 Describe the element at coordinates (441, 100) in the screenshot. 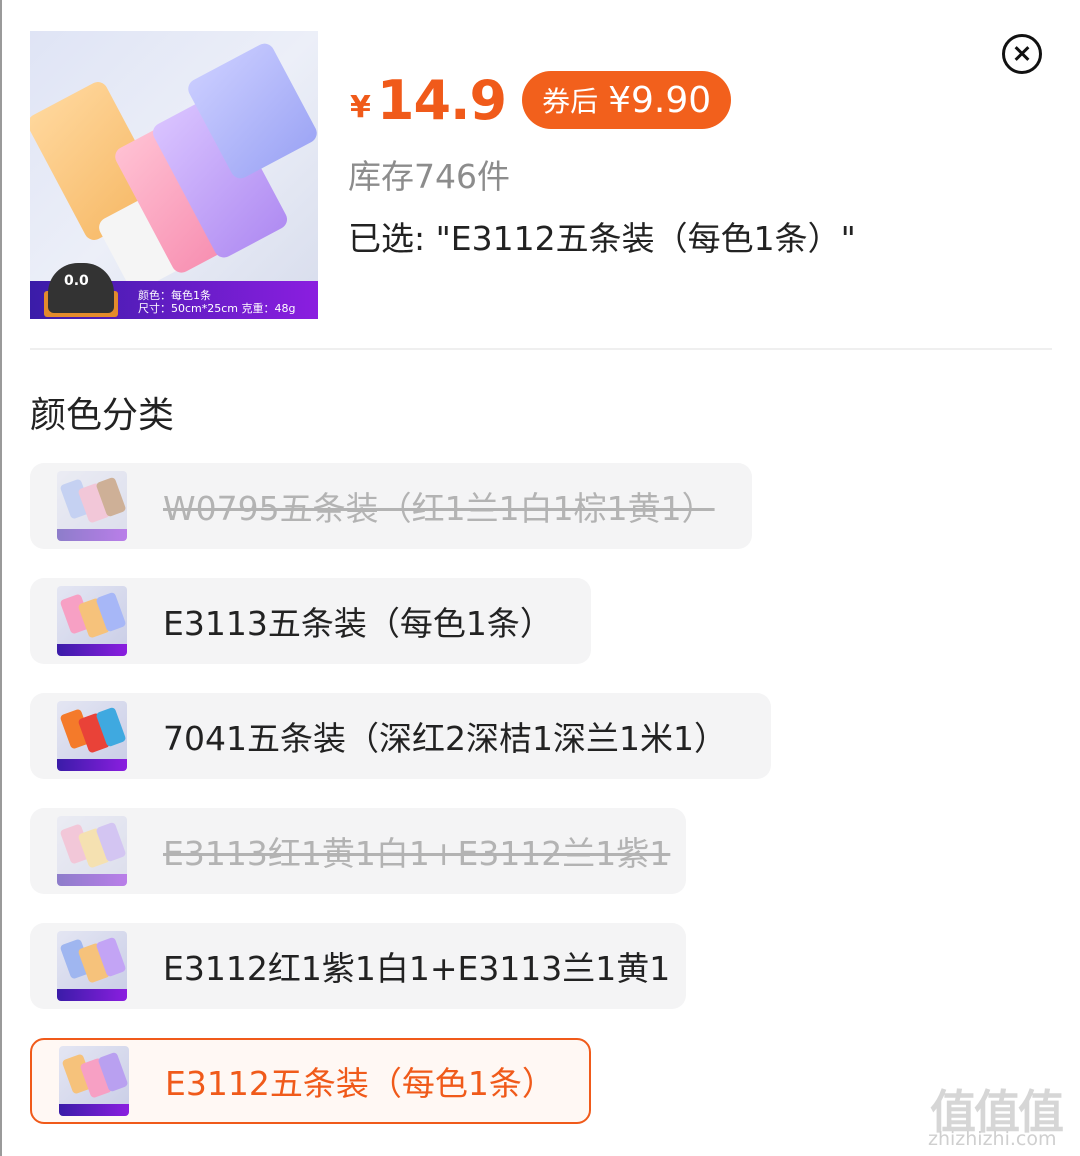

I see `price-value: 14.9` at that location.